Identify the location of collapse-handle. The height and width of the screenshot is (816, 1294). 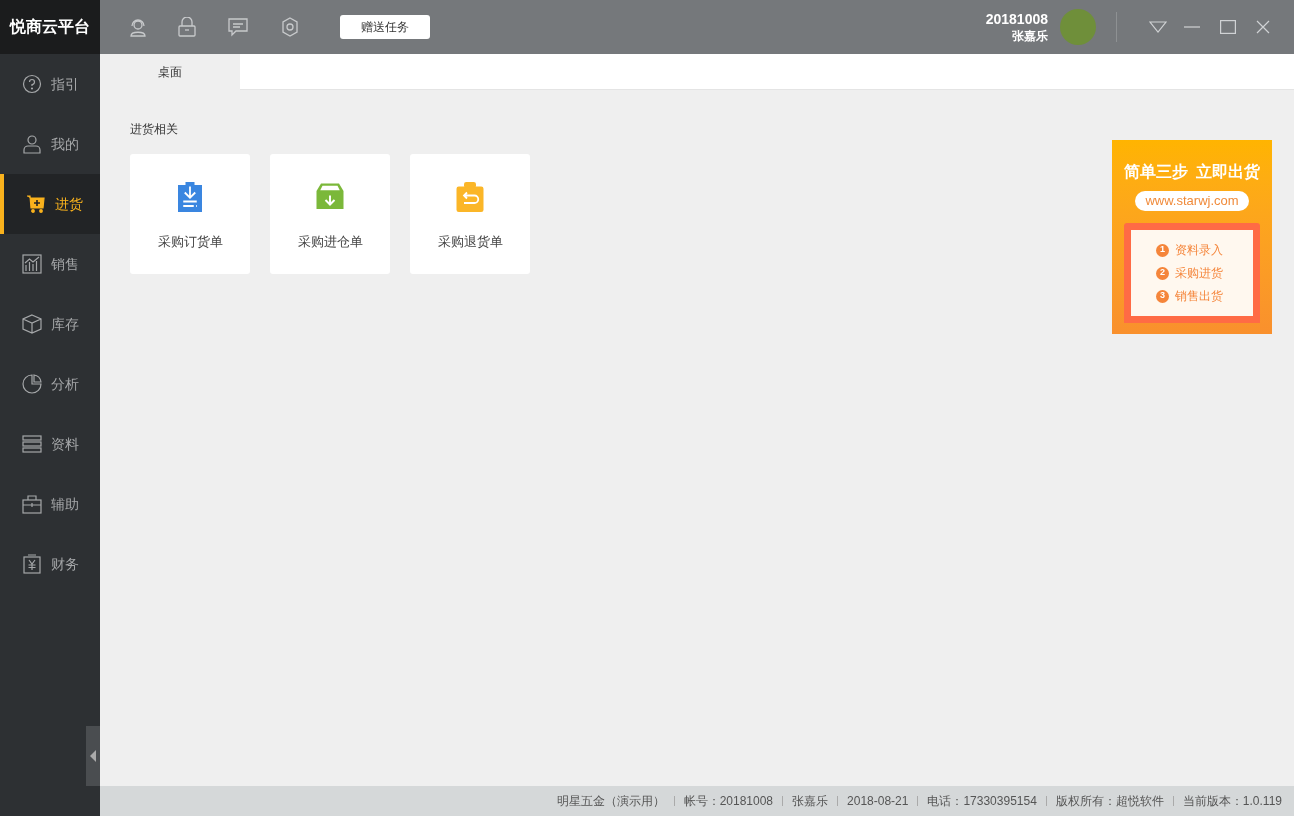
(93, 756).